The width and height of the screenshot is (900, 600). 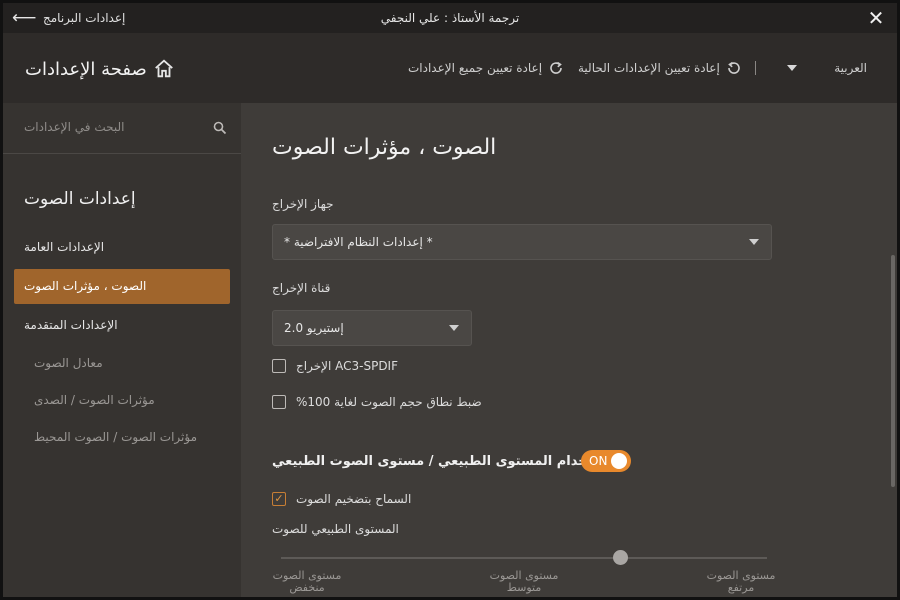 I want to click on refresh-icon, so click(x=556, y=67).